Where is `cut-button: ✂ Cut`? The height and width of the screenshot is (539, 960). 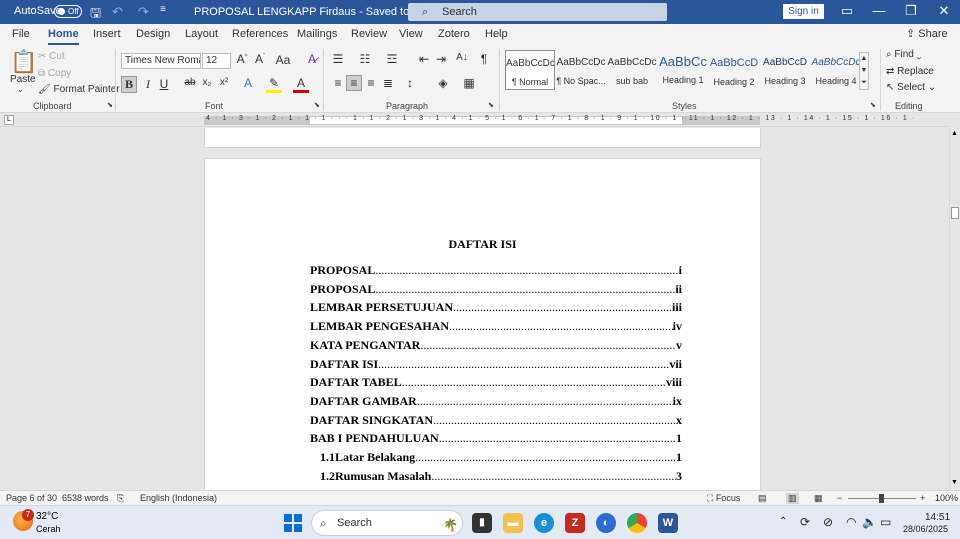 cut-button: ✂ Cut is located at coordinates (51, 56).